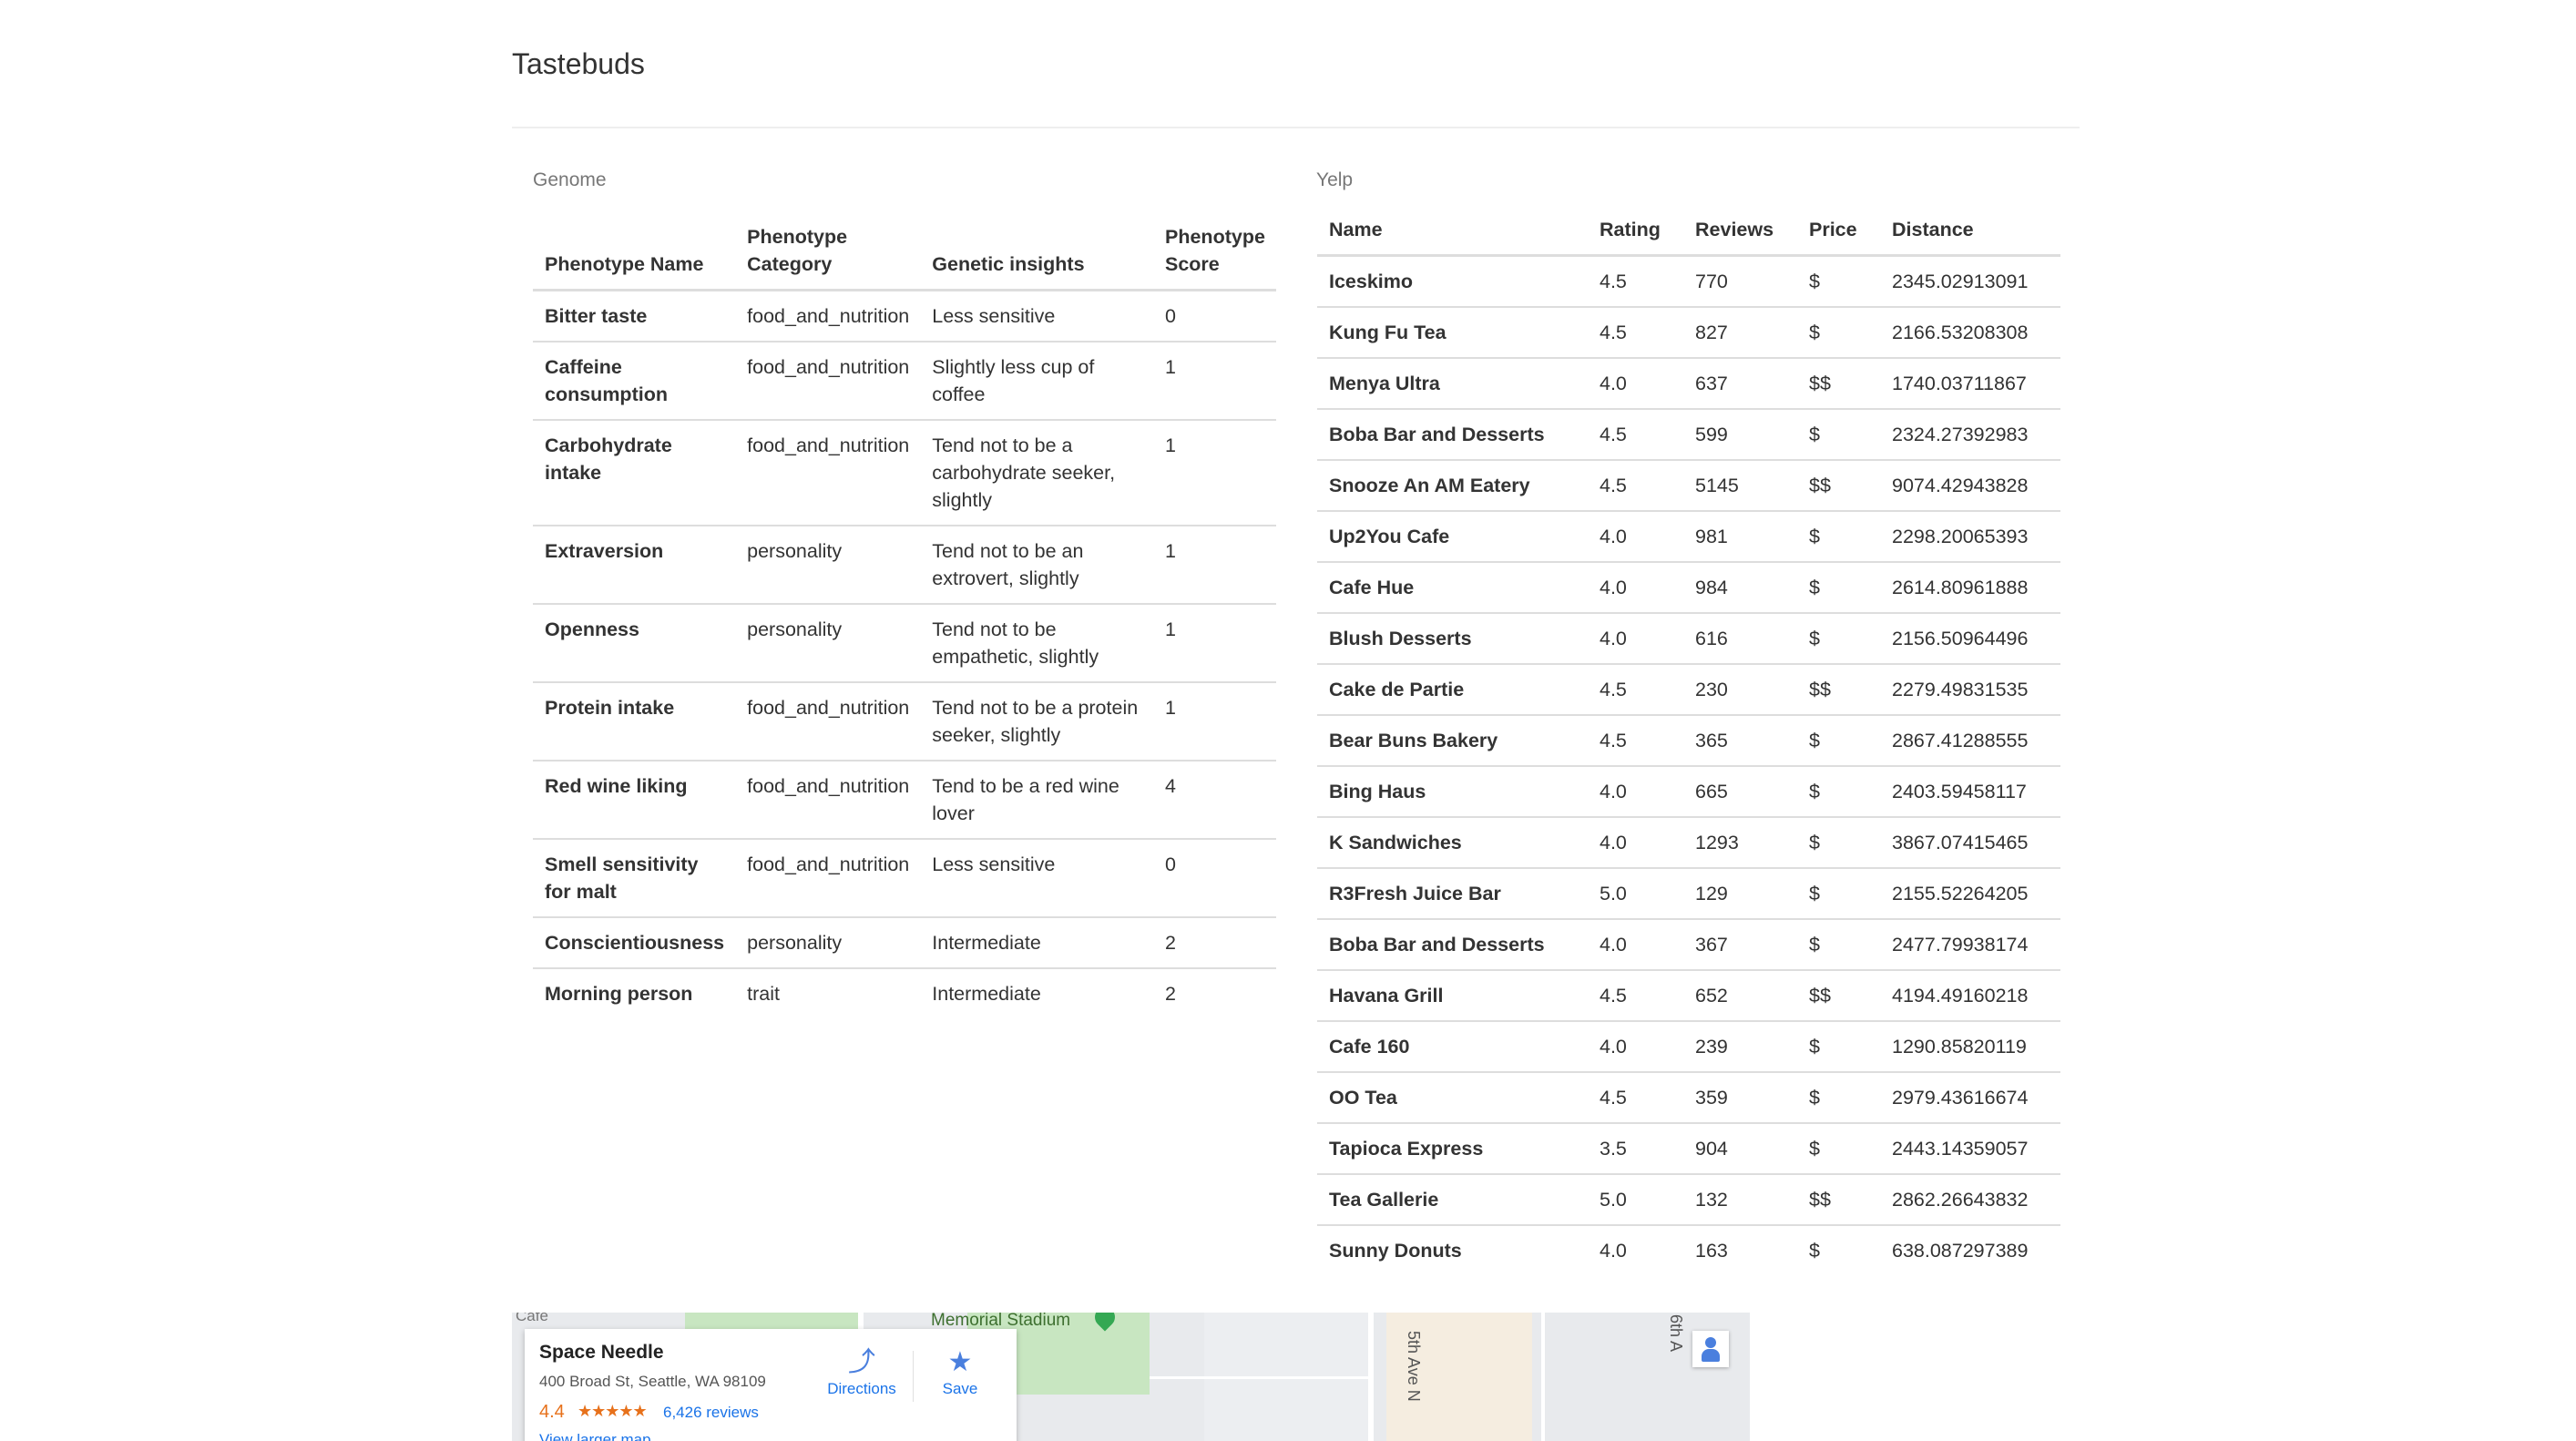 Image resolution: width=2576 pixels, height=1441 pixels. I want to click on table-cell: 2862.26643832, so click(1970, 1199).